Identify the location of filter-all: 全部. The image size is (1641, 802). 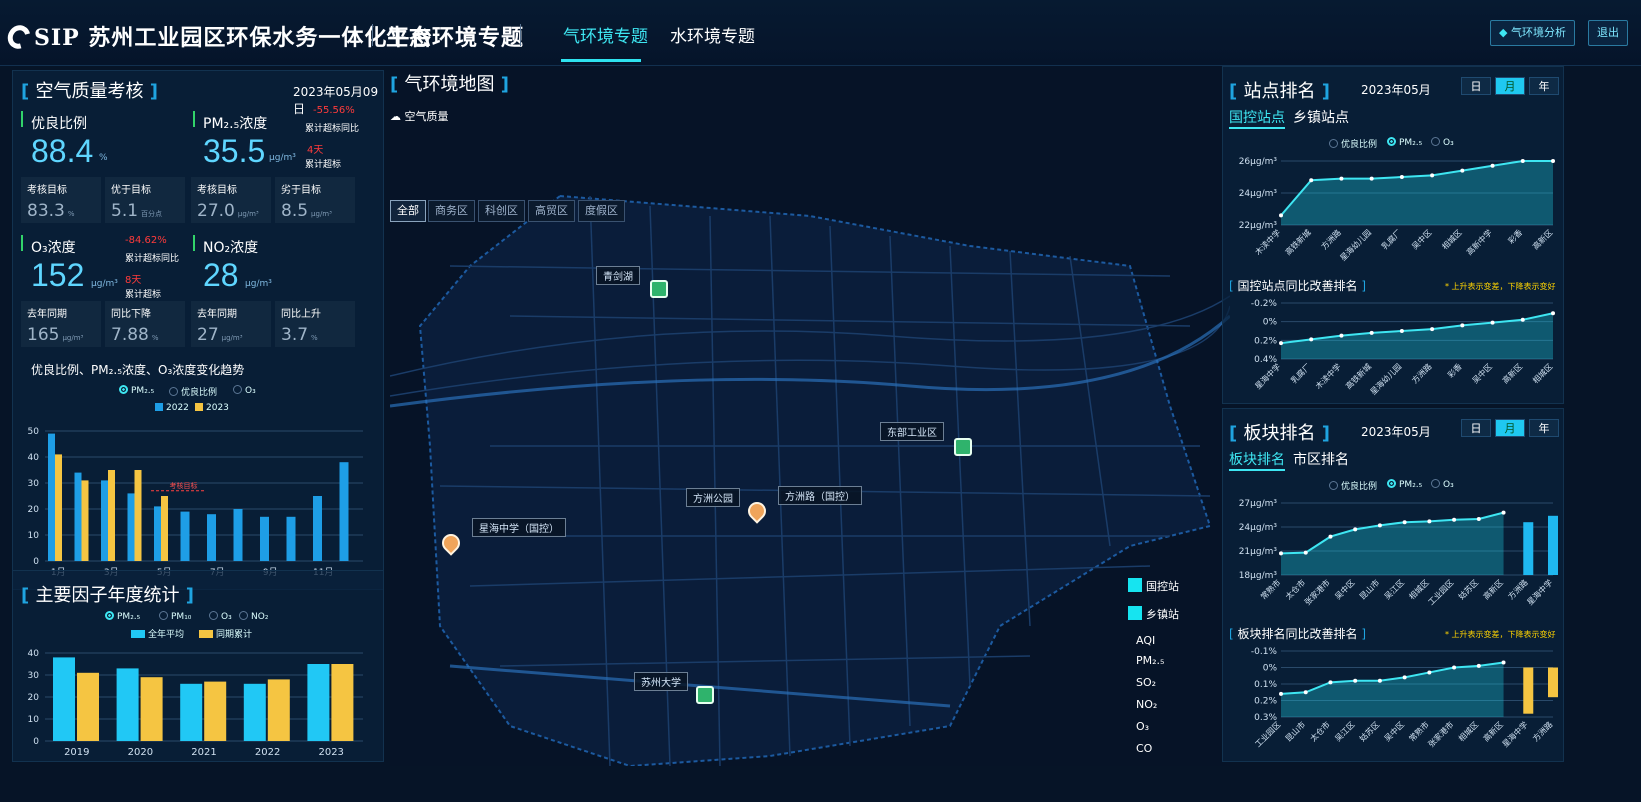
(408, 211).